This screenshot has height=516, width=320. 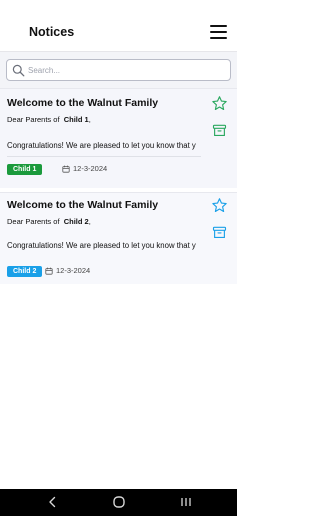 I want to click on child-name: Child 2, so click(x=76, y=221).